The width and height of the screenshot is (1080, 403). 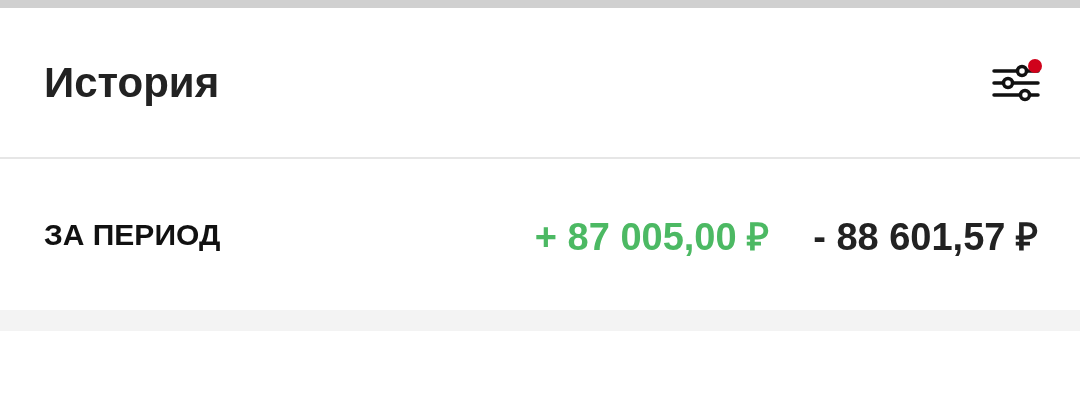 I want to click on period-label: ЗА ПЕРИОД, so click(x=133, y=234).